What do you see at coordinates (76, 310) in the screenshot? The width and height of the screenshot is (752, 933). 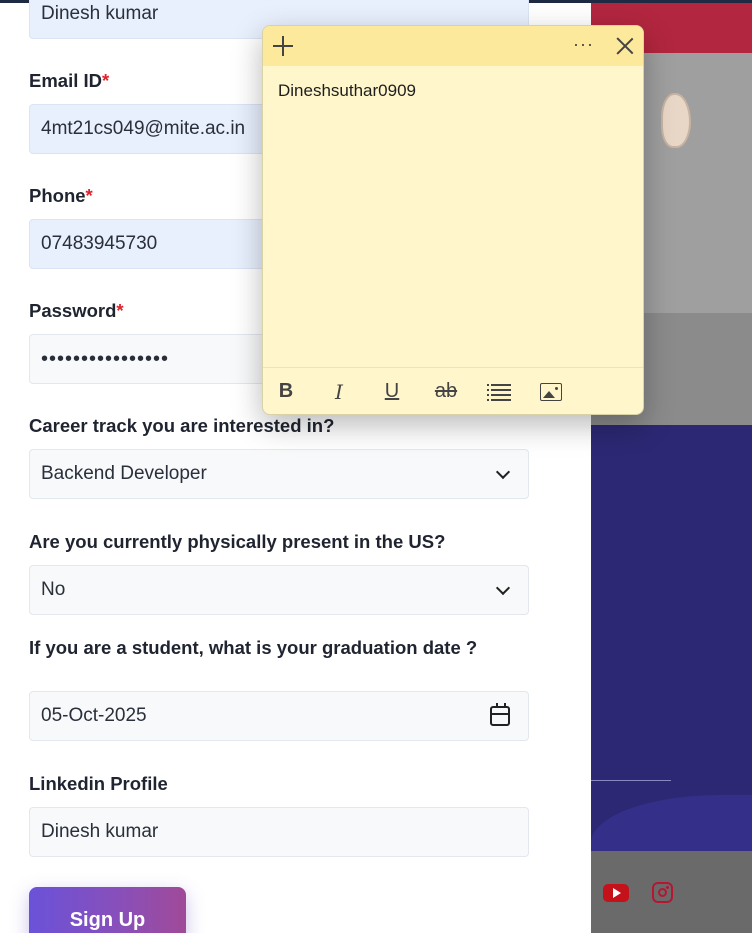 I see `password-label: Password*` at bounding box center [76, 310].